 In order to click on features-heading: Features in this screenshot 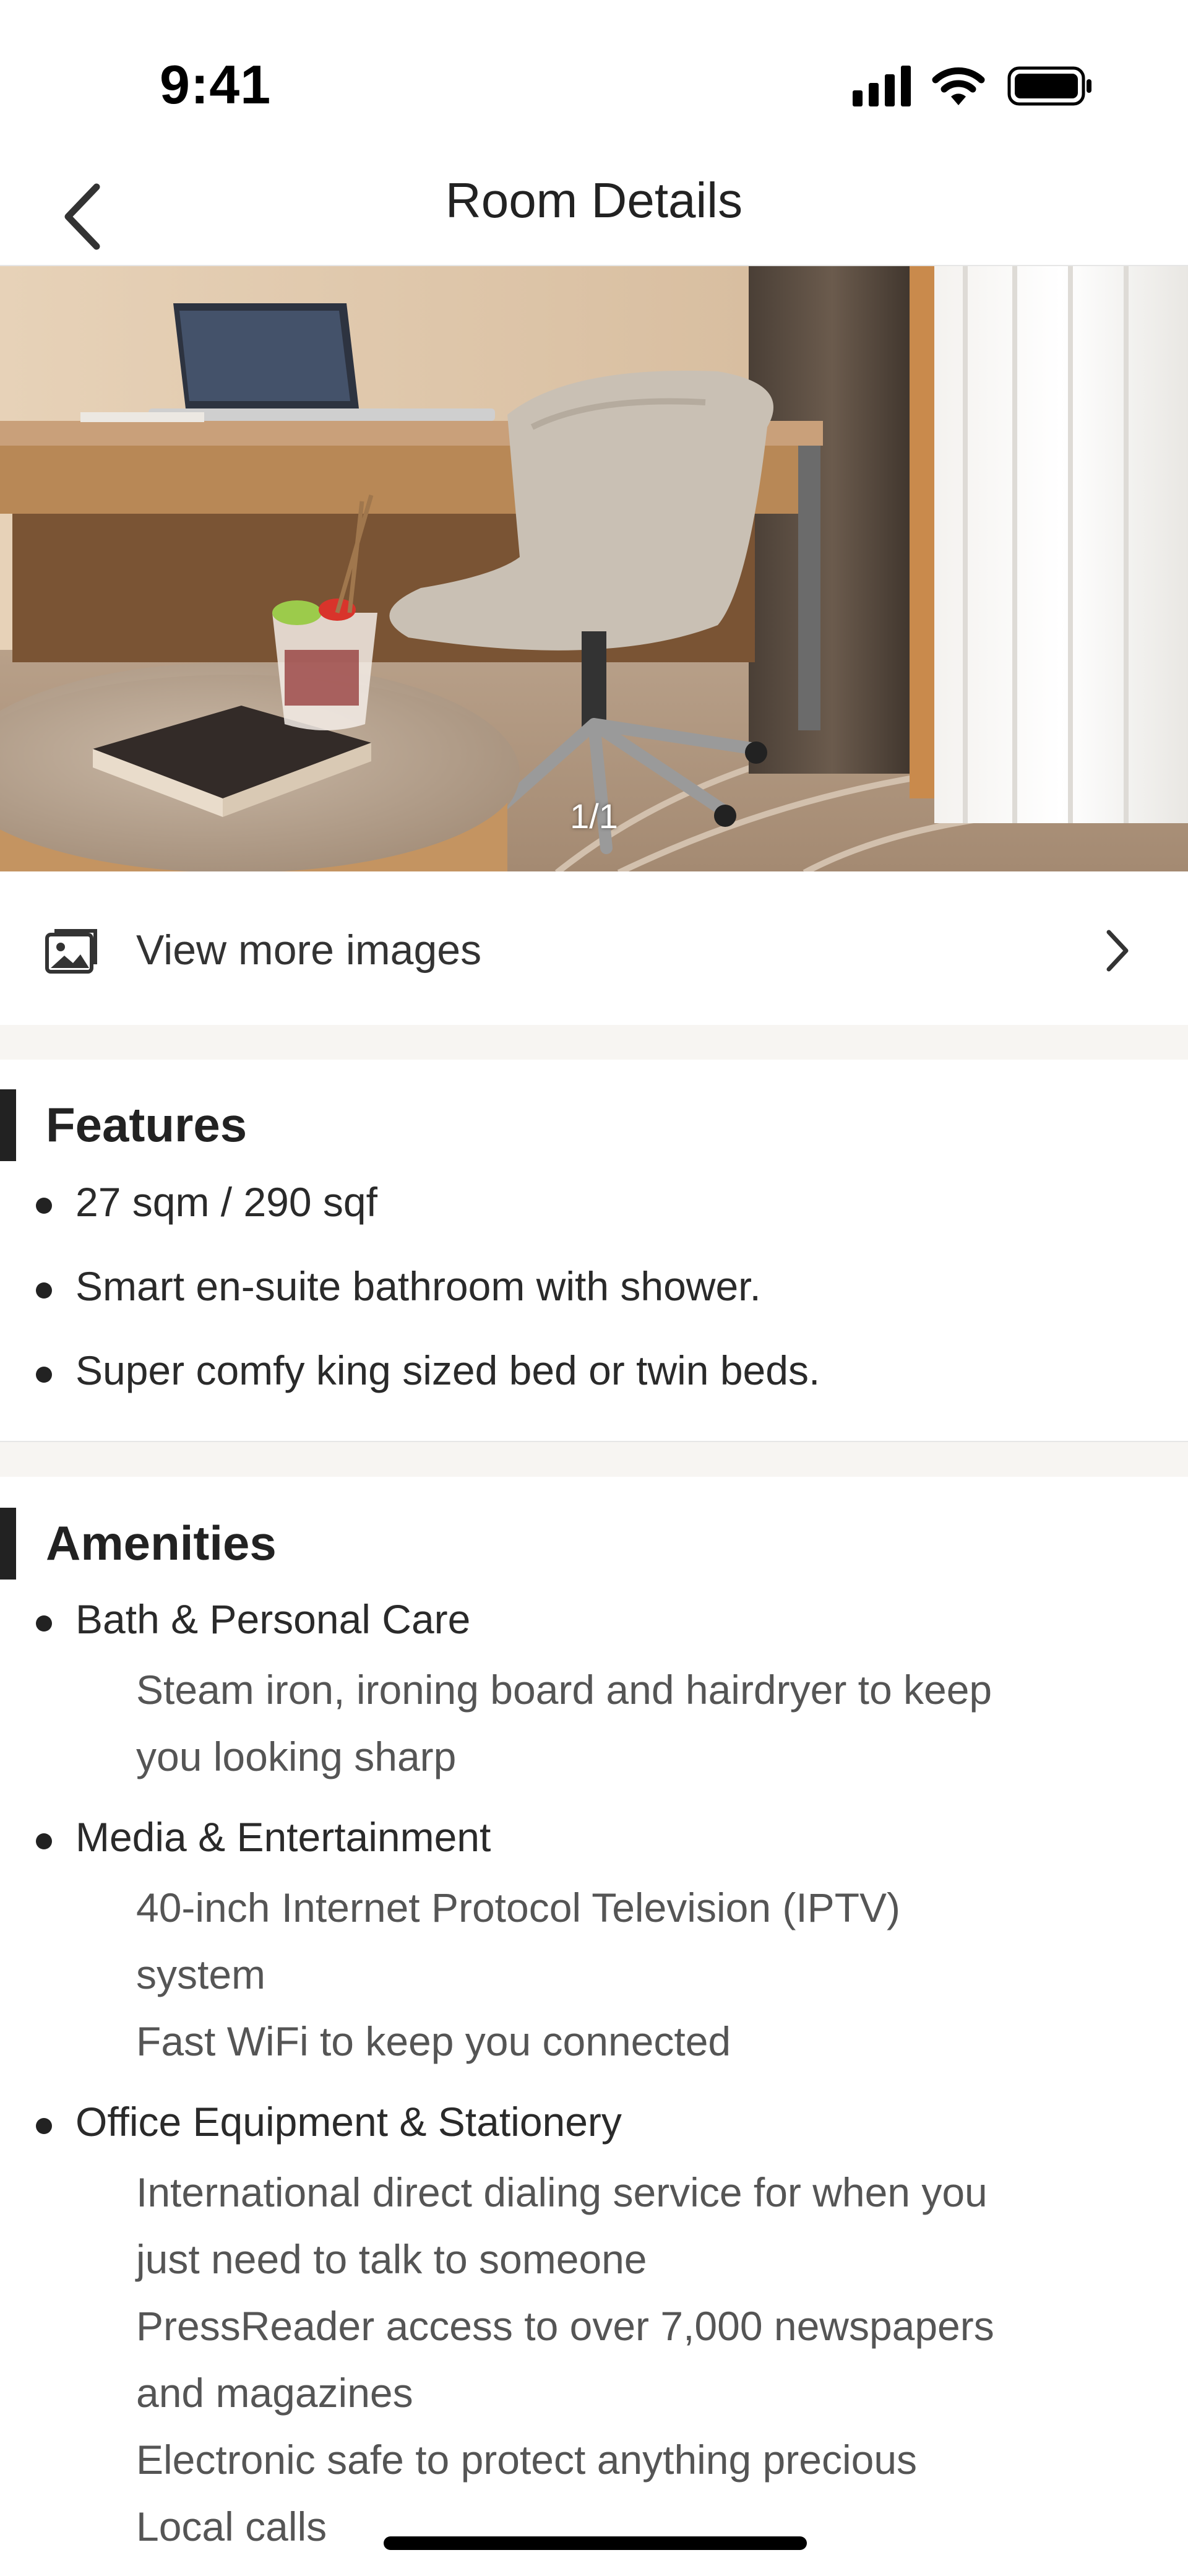, I will do `click(147, 1124)`.